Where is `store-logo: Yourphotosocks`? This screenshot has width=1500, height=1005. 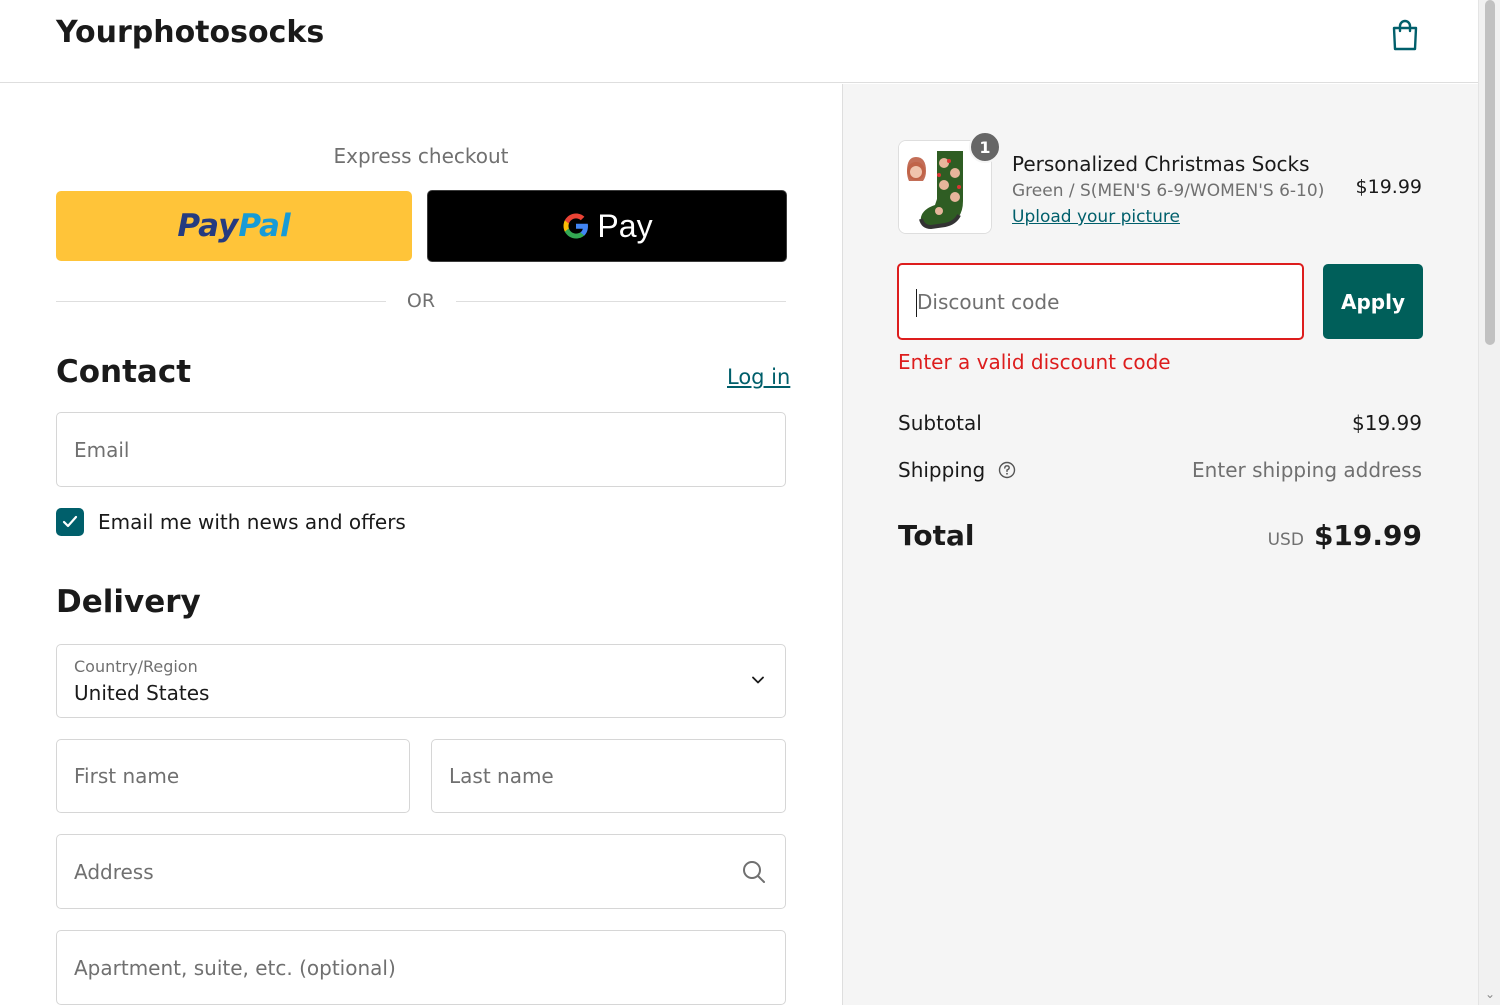 store-logo: Yourphotosocks is located at coordinates (190, 32).